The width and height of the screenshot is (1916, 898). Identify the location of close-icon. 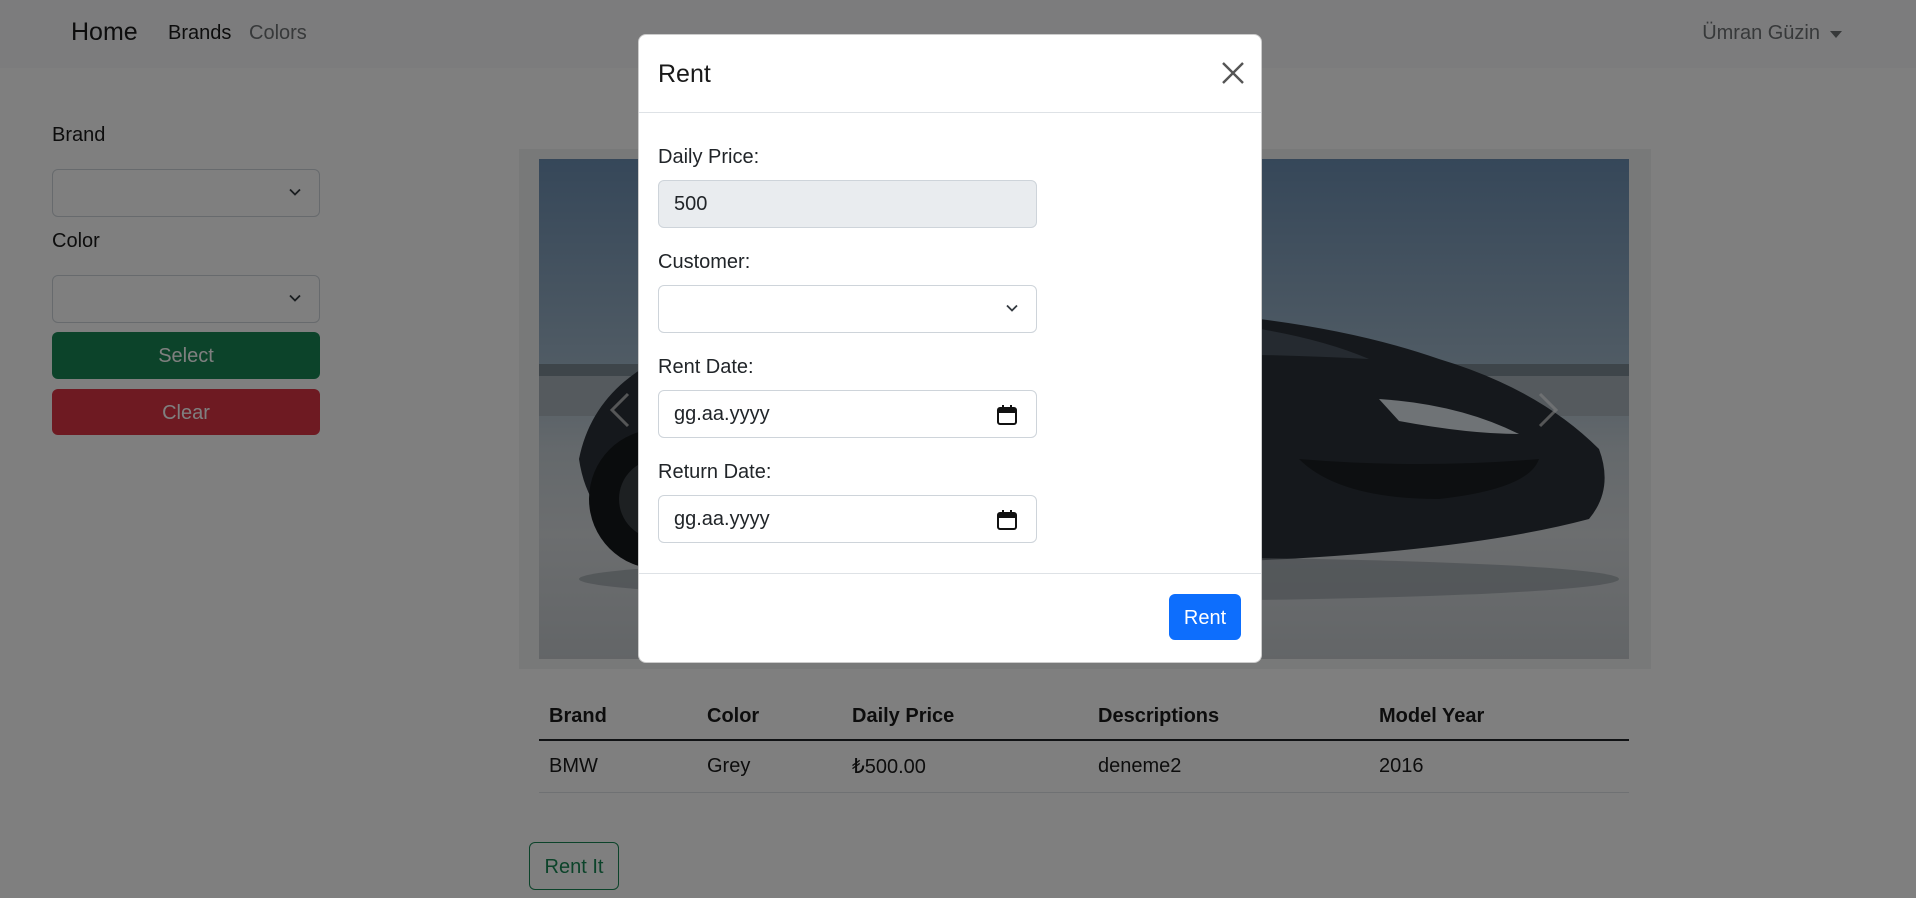
(1233, 73).